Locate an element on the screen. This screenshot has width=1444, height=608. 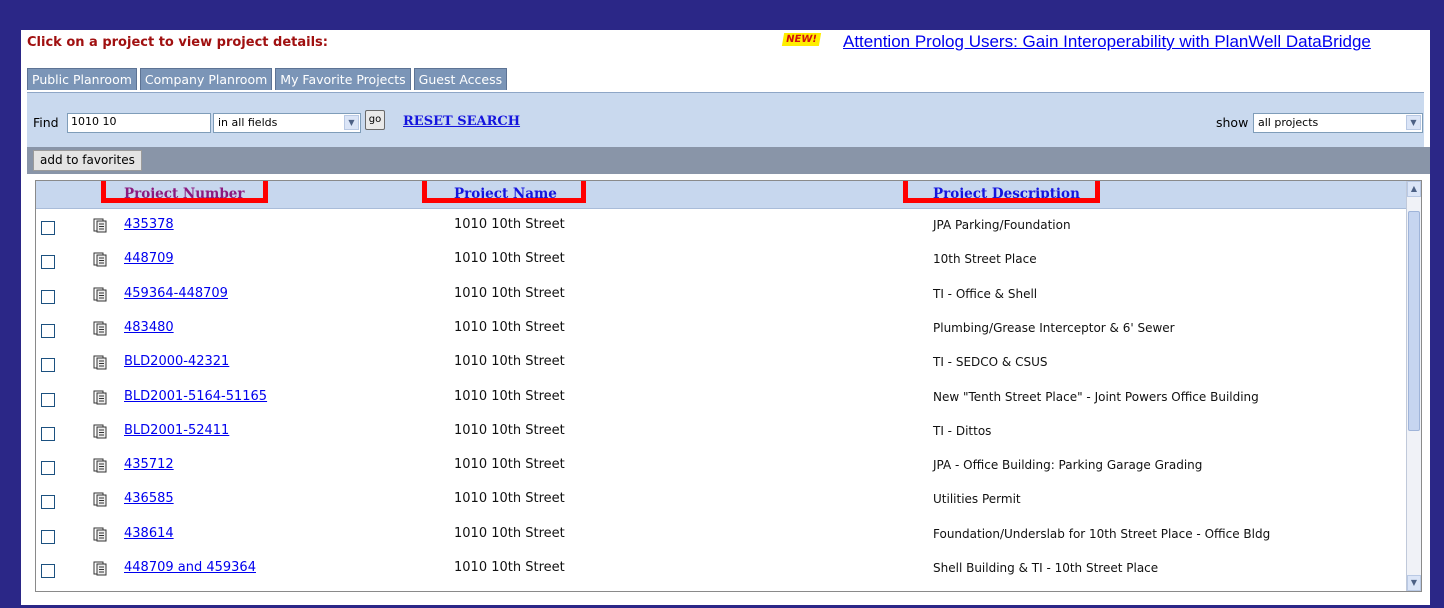
project-description: TI - Dittos is located at coordinates (962, 430).